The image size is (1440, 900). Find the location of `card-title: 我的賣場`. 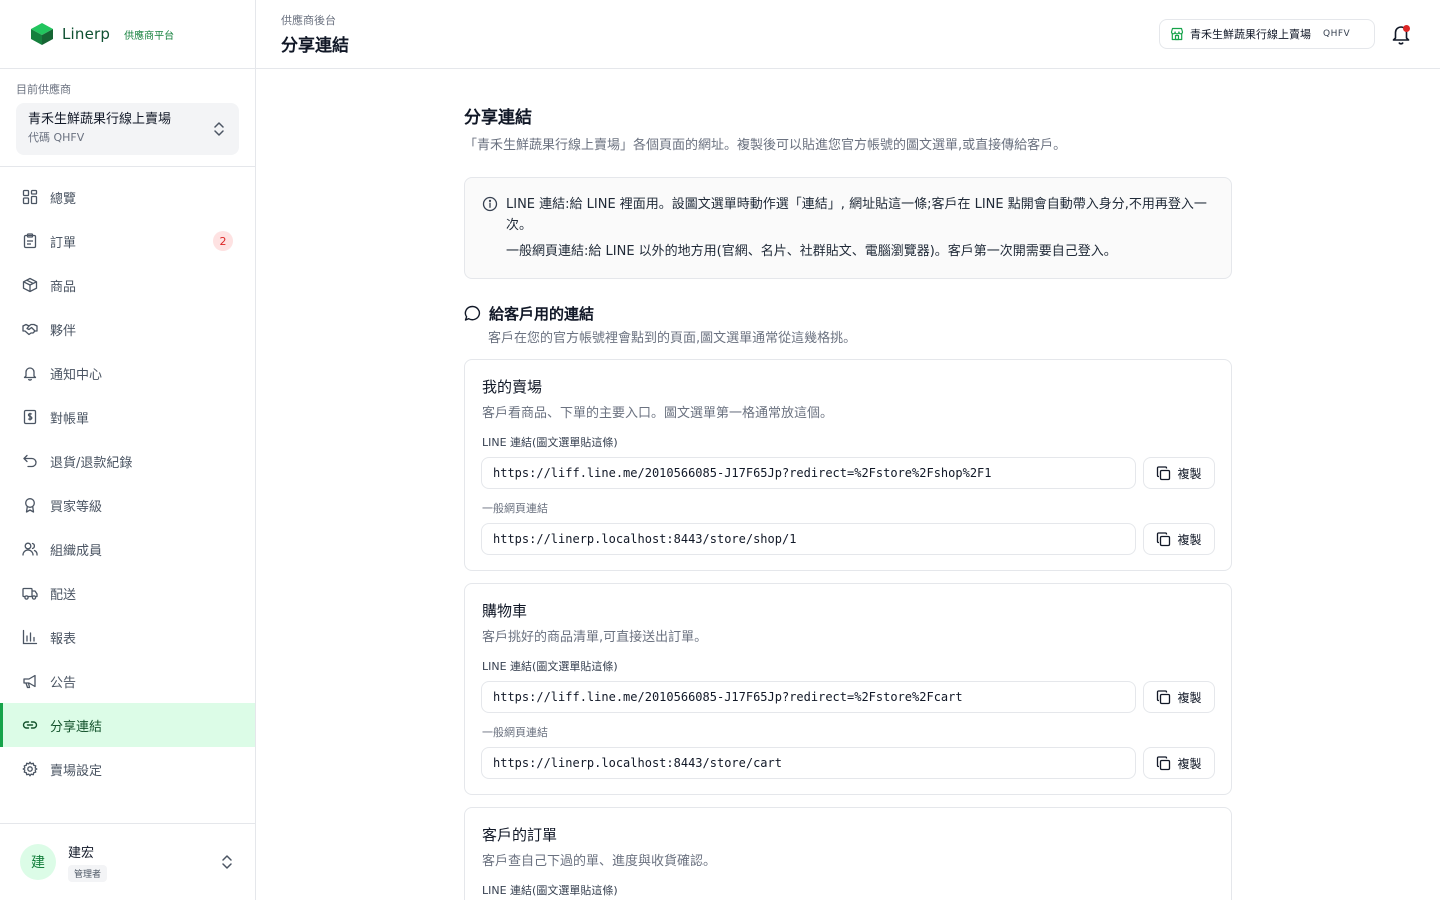

card-title: 我的賣場 is located at coordinates (512, 387).